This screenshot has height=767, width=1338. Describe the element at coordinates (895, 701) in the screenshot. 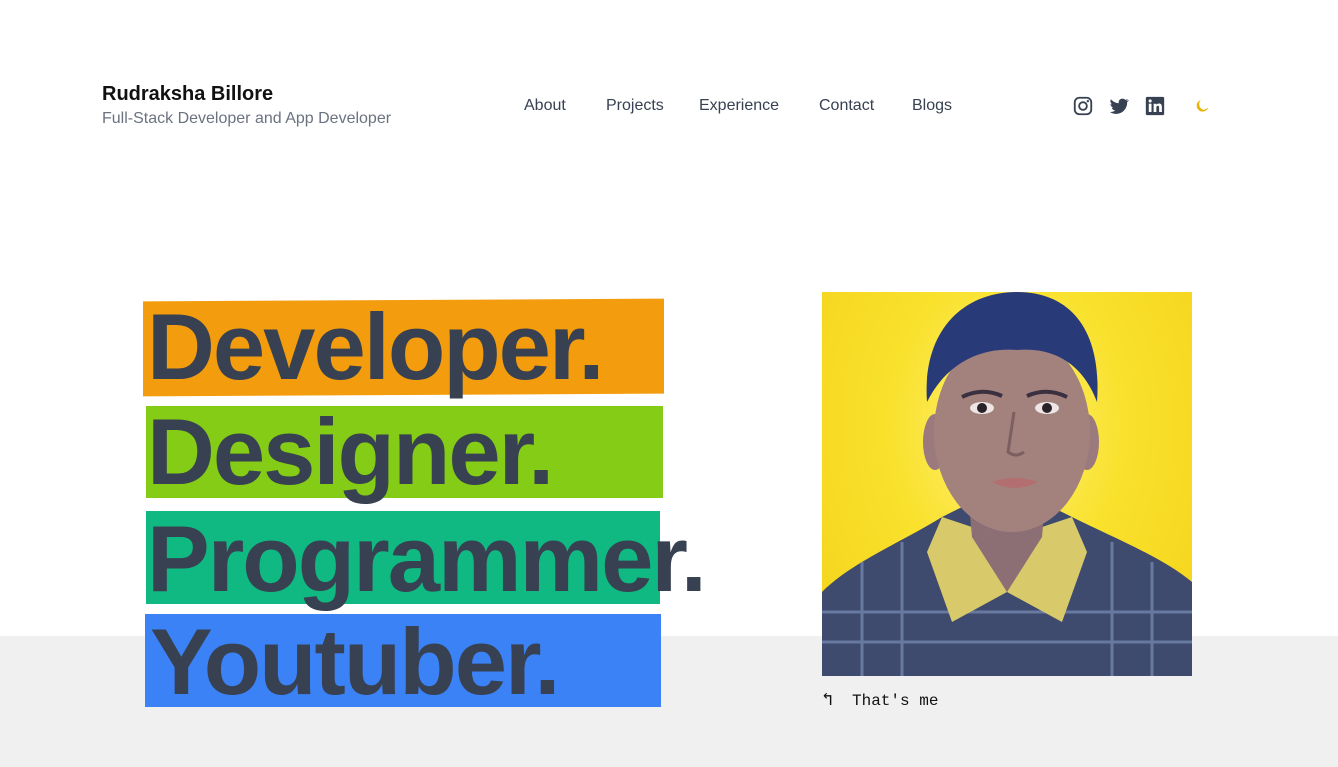

I see `caption-text: That's me` at that location.